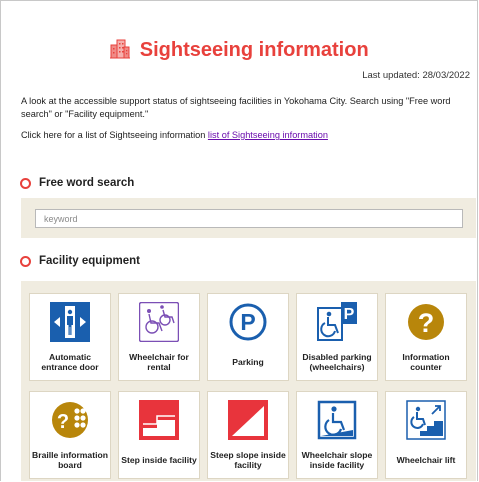 This screenshot has width=479, height=482. I want to click on facility-label: Disabled parking (wheelchairs), so click(337, 362).